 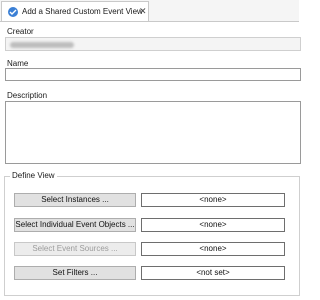 What do you see at coordinates (82, 11) in the screenshot?
I see `tab-title: Add a Shared Custom Event View` at bounding box center [82, 11].